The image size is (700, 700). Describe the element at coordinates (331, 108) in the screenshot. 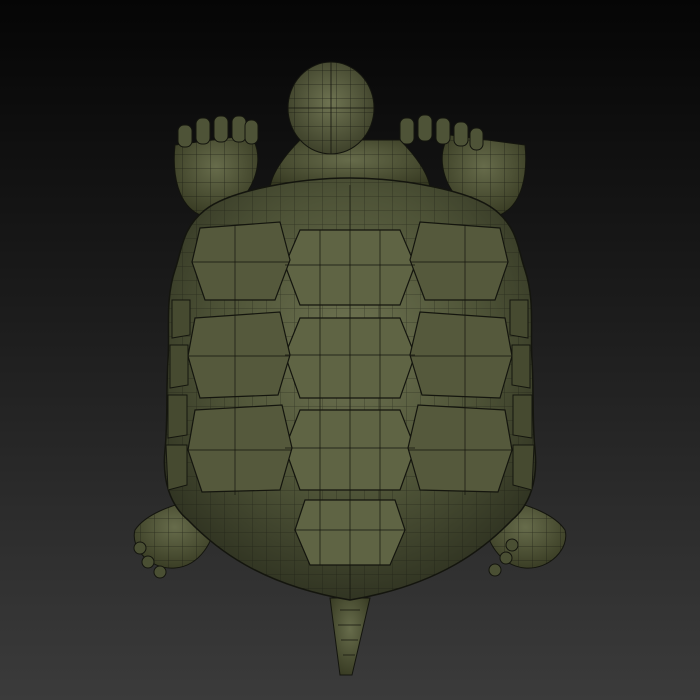

I see `head` at that location.